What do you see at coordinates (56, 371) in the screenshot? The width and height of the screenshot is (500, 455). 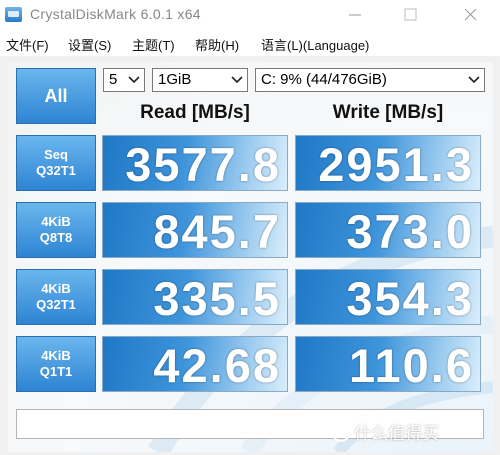 I see `test-label-line2: Q1T1` at bounding box center [56, 371].